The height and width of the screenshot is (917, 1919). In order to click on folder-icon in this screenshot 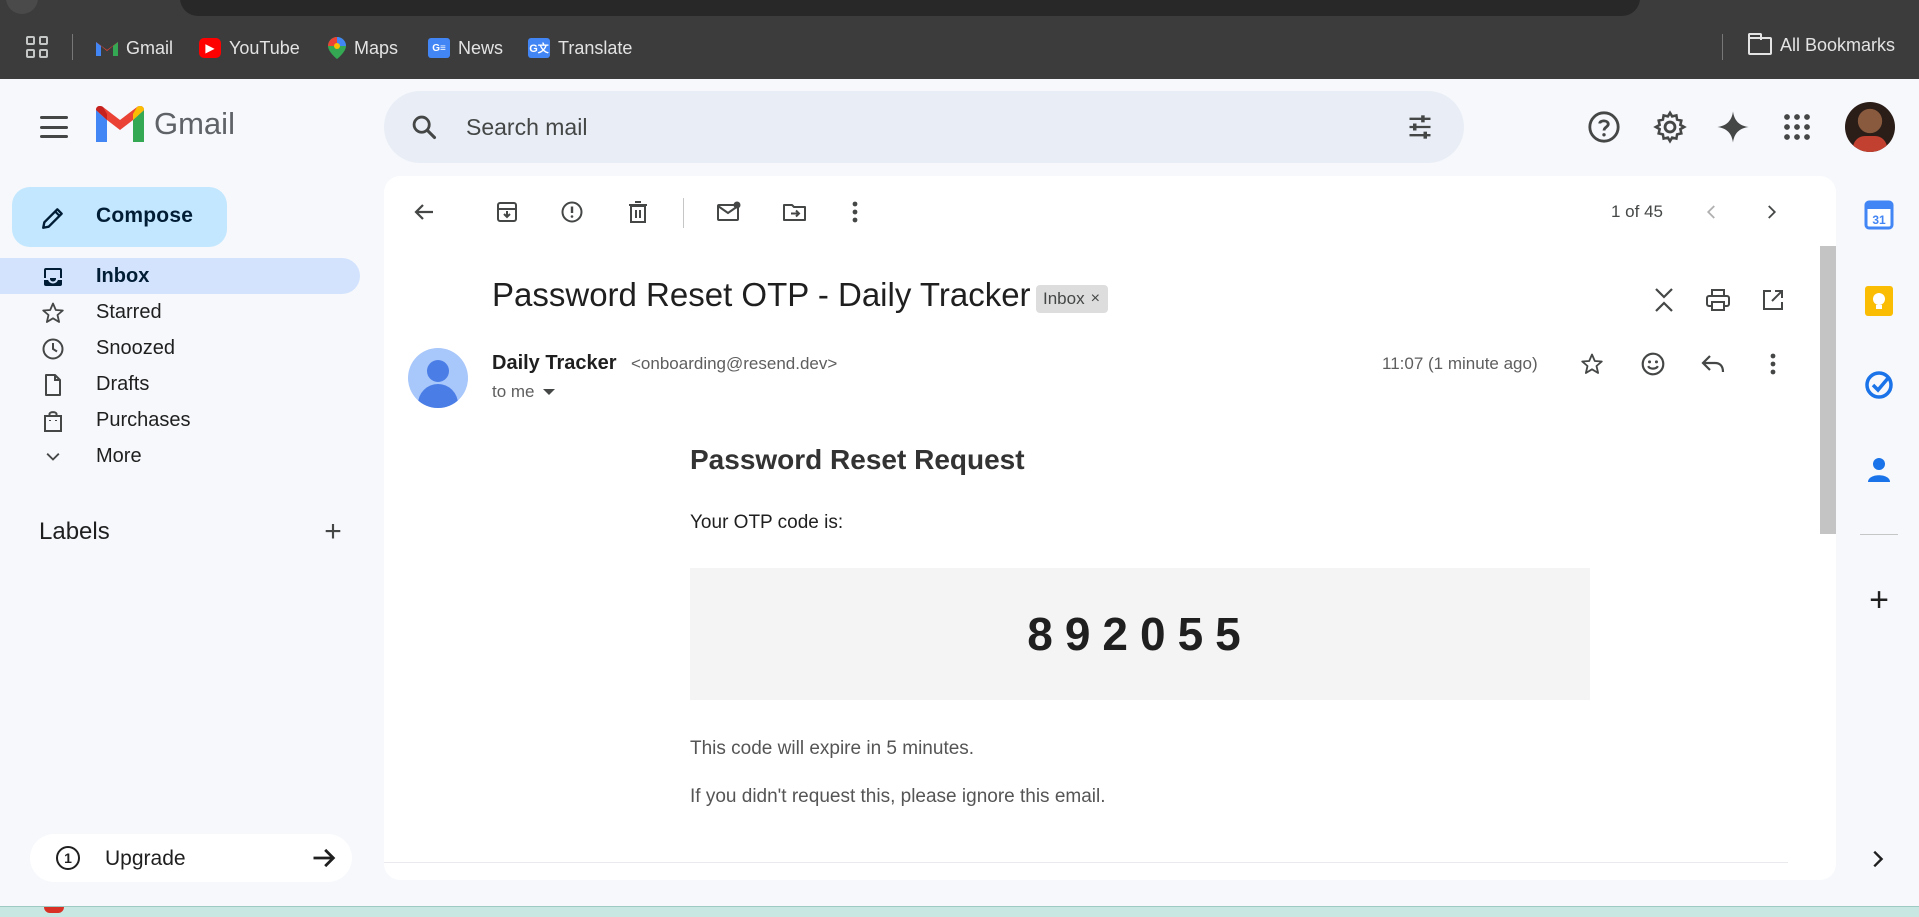, I will do `click(1760, 43)`.